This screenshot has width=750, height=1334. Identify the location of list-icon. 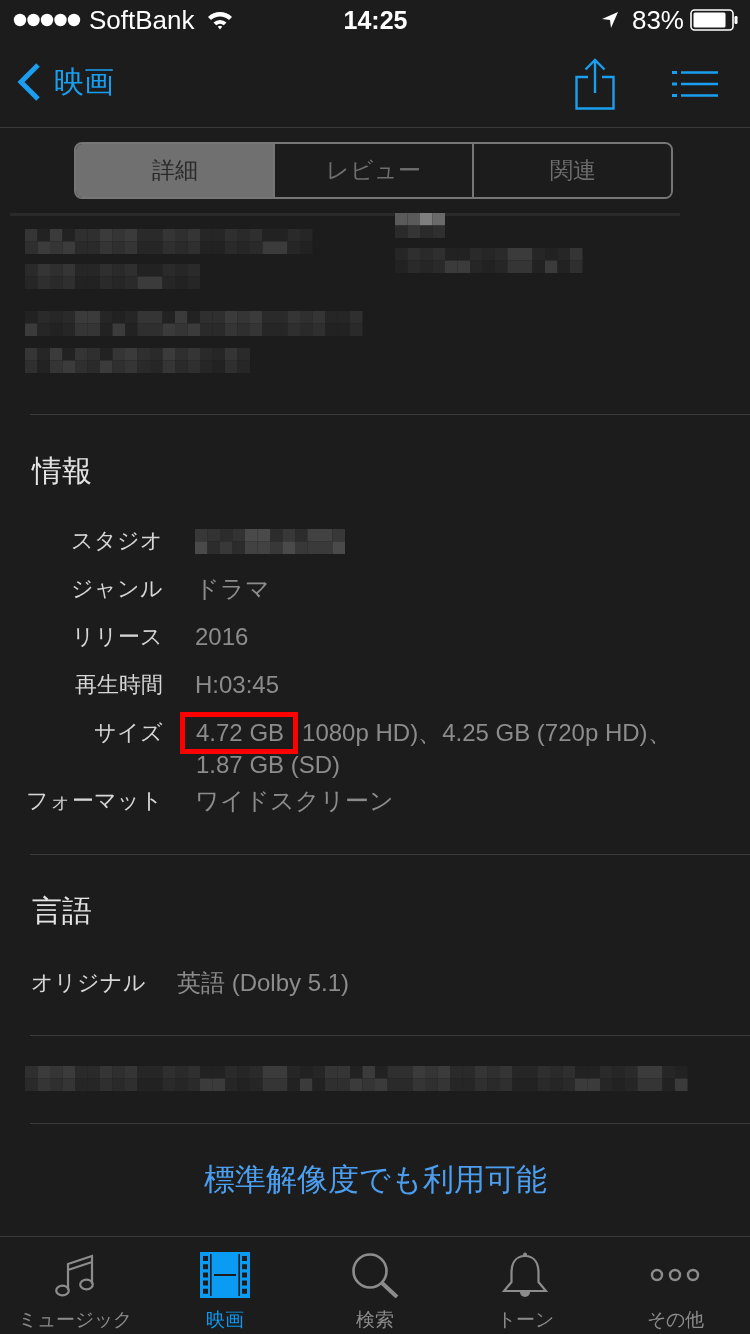
(695, 83).